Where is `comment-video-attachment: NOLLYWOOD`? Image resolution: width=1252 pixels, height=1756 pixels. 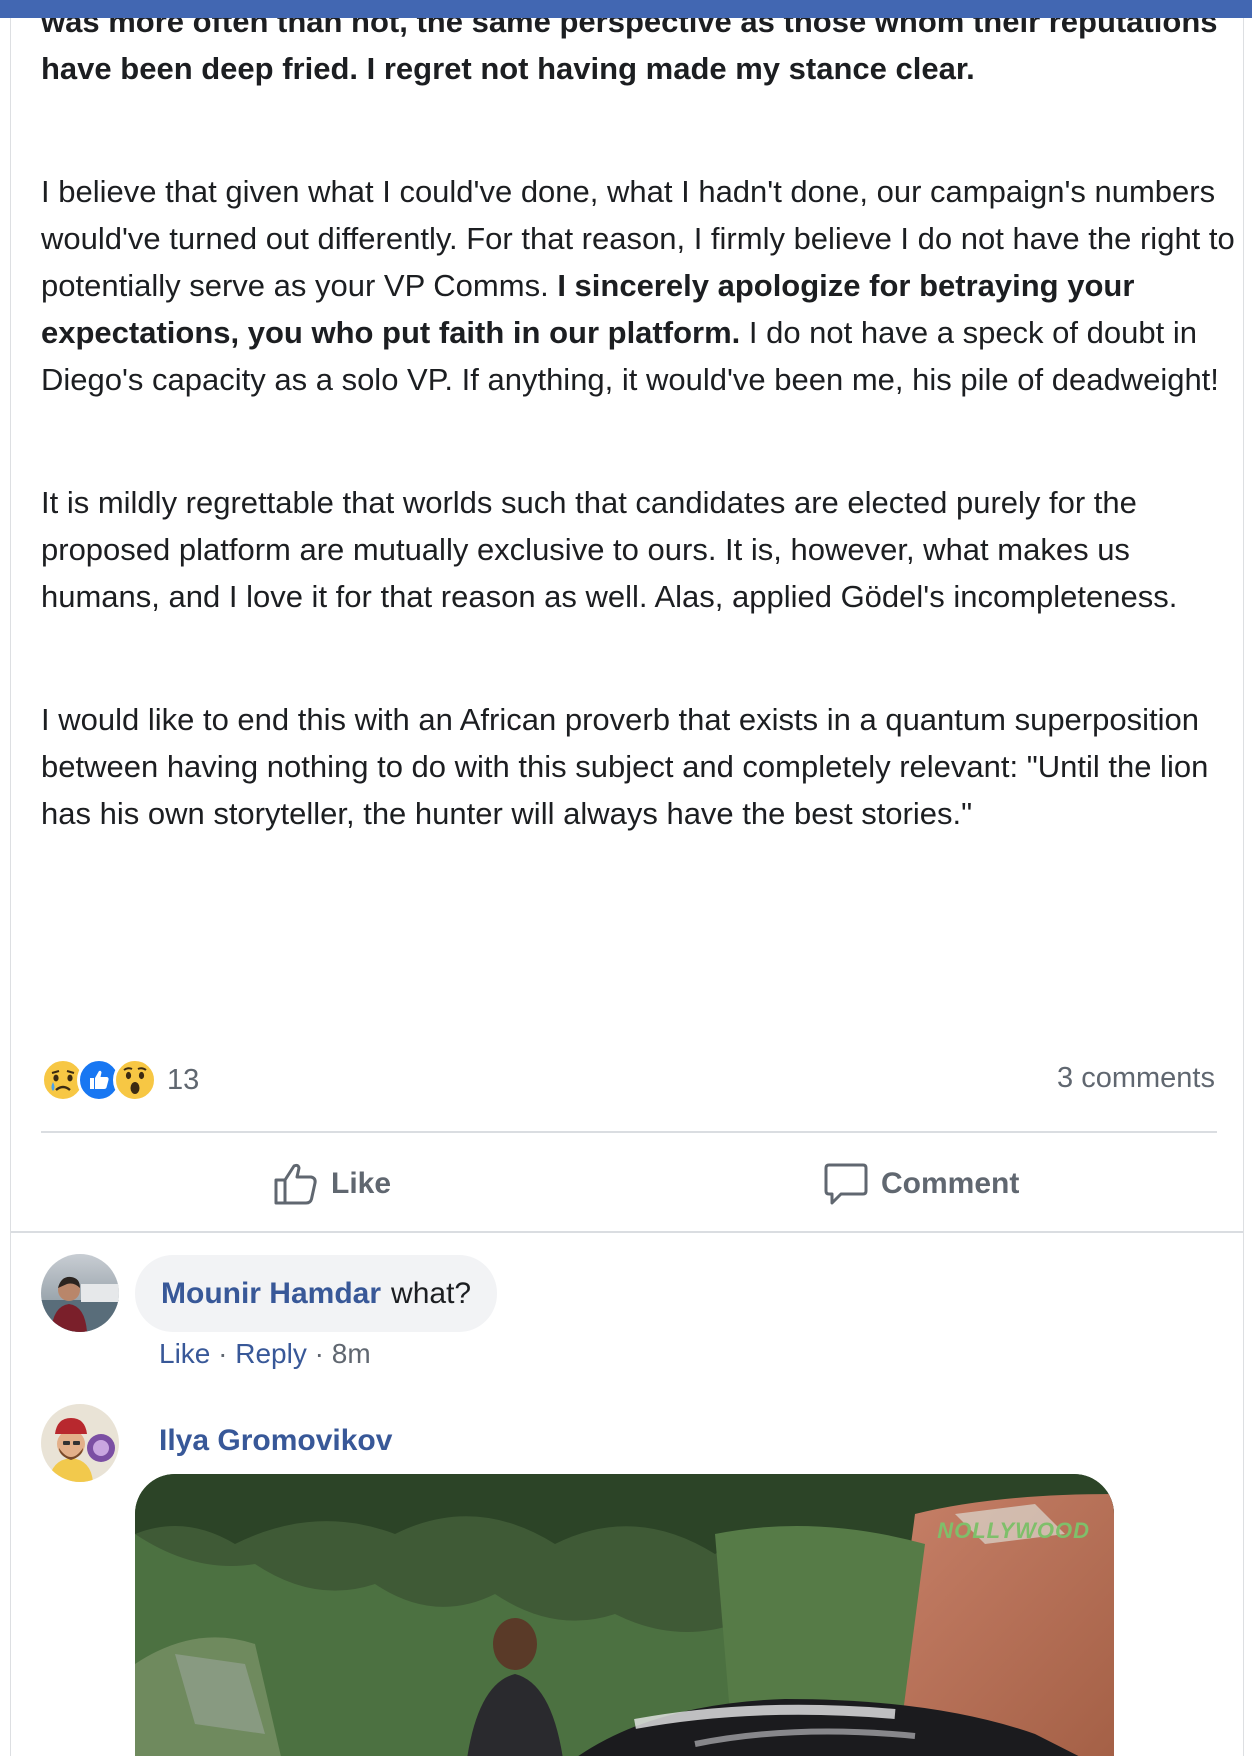
comment-video-attachment: NOLLYWOOD is located at coordinates (624, 1615).